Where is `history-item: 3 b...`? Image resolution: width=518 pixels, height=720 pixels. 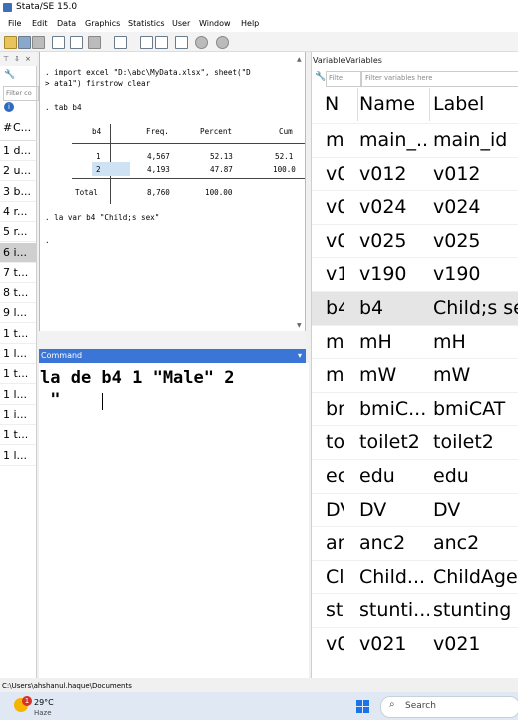 history-item: 3 b... is located at coordinates (18, 192).